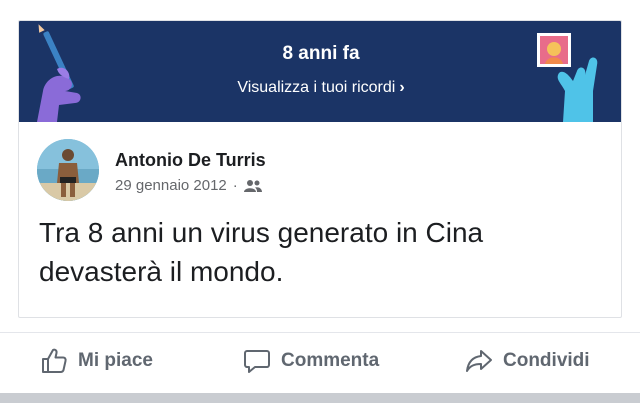  I want to click on chevron-right-icon: ›, so click(402, 87).